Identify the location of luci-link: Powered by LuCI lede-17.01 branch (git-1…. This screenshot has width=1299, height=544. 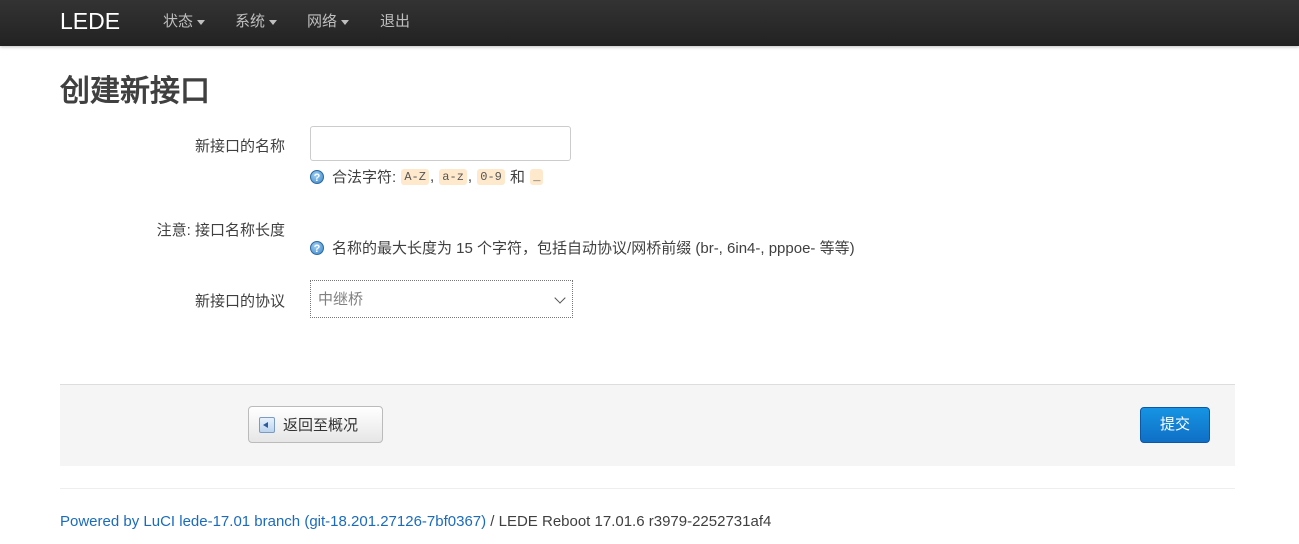
(273, 521).